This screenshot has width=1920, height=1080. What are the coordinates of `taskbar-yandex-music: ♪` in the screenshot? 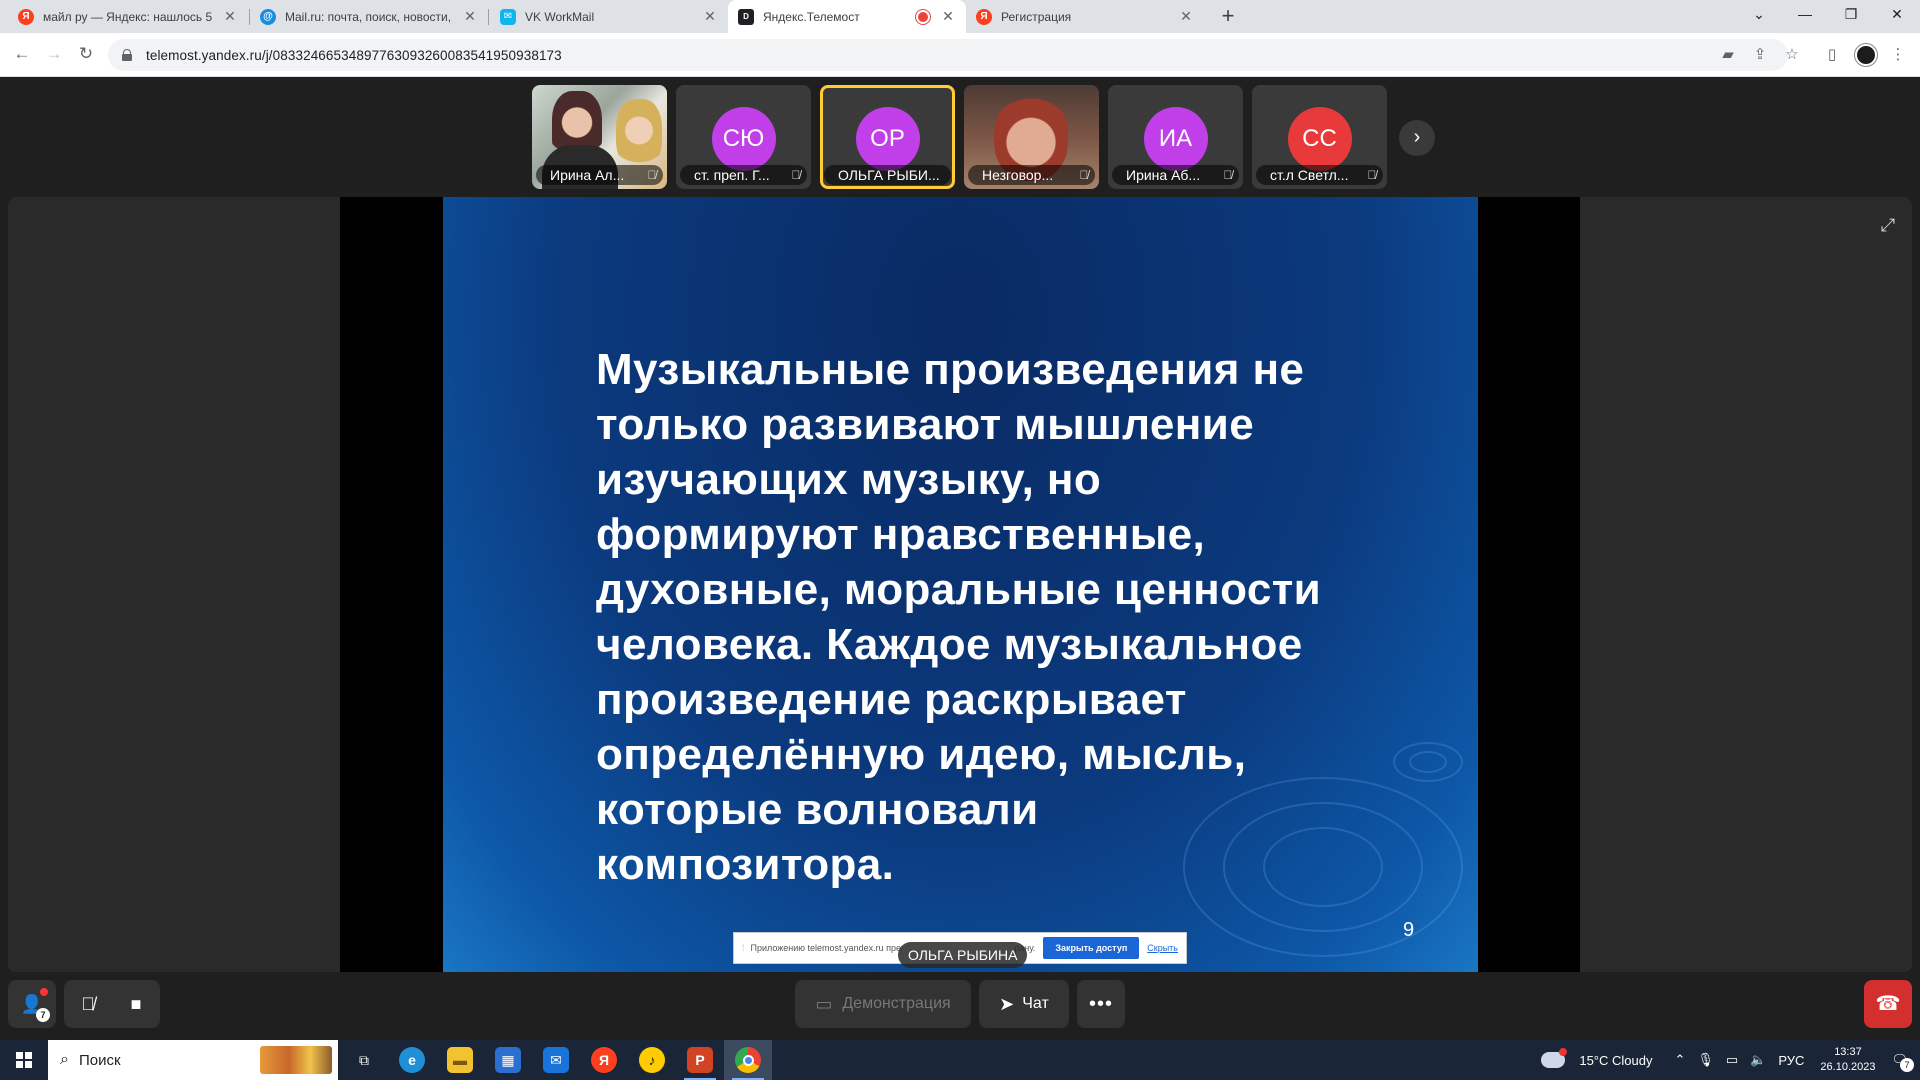 It's located at (652, 1060).